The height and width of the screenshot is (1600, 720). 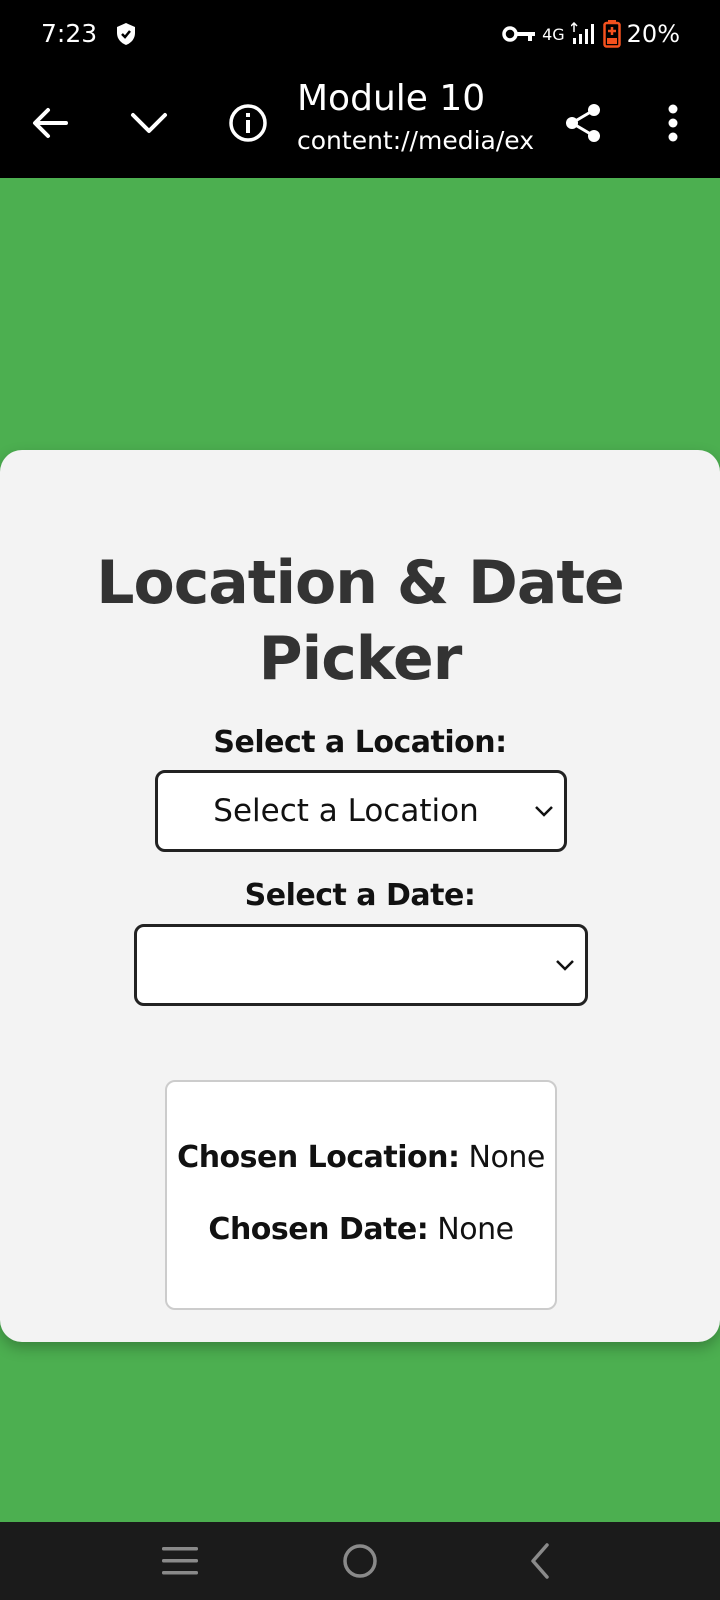 I want to click on shield-icon, so click(x=126, y=34).